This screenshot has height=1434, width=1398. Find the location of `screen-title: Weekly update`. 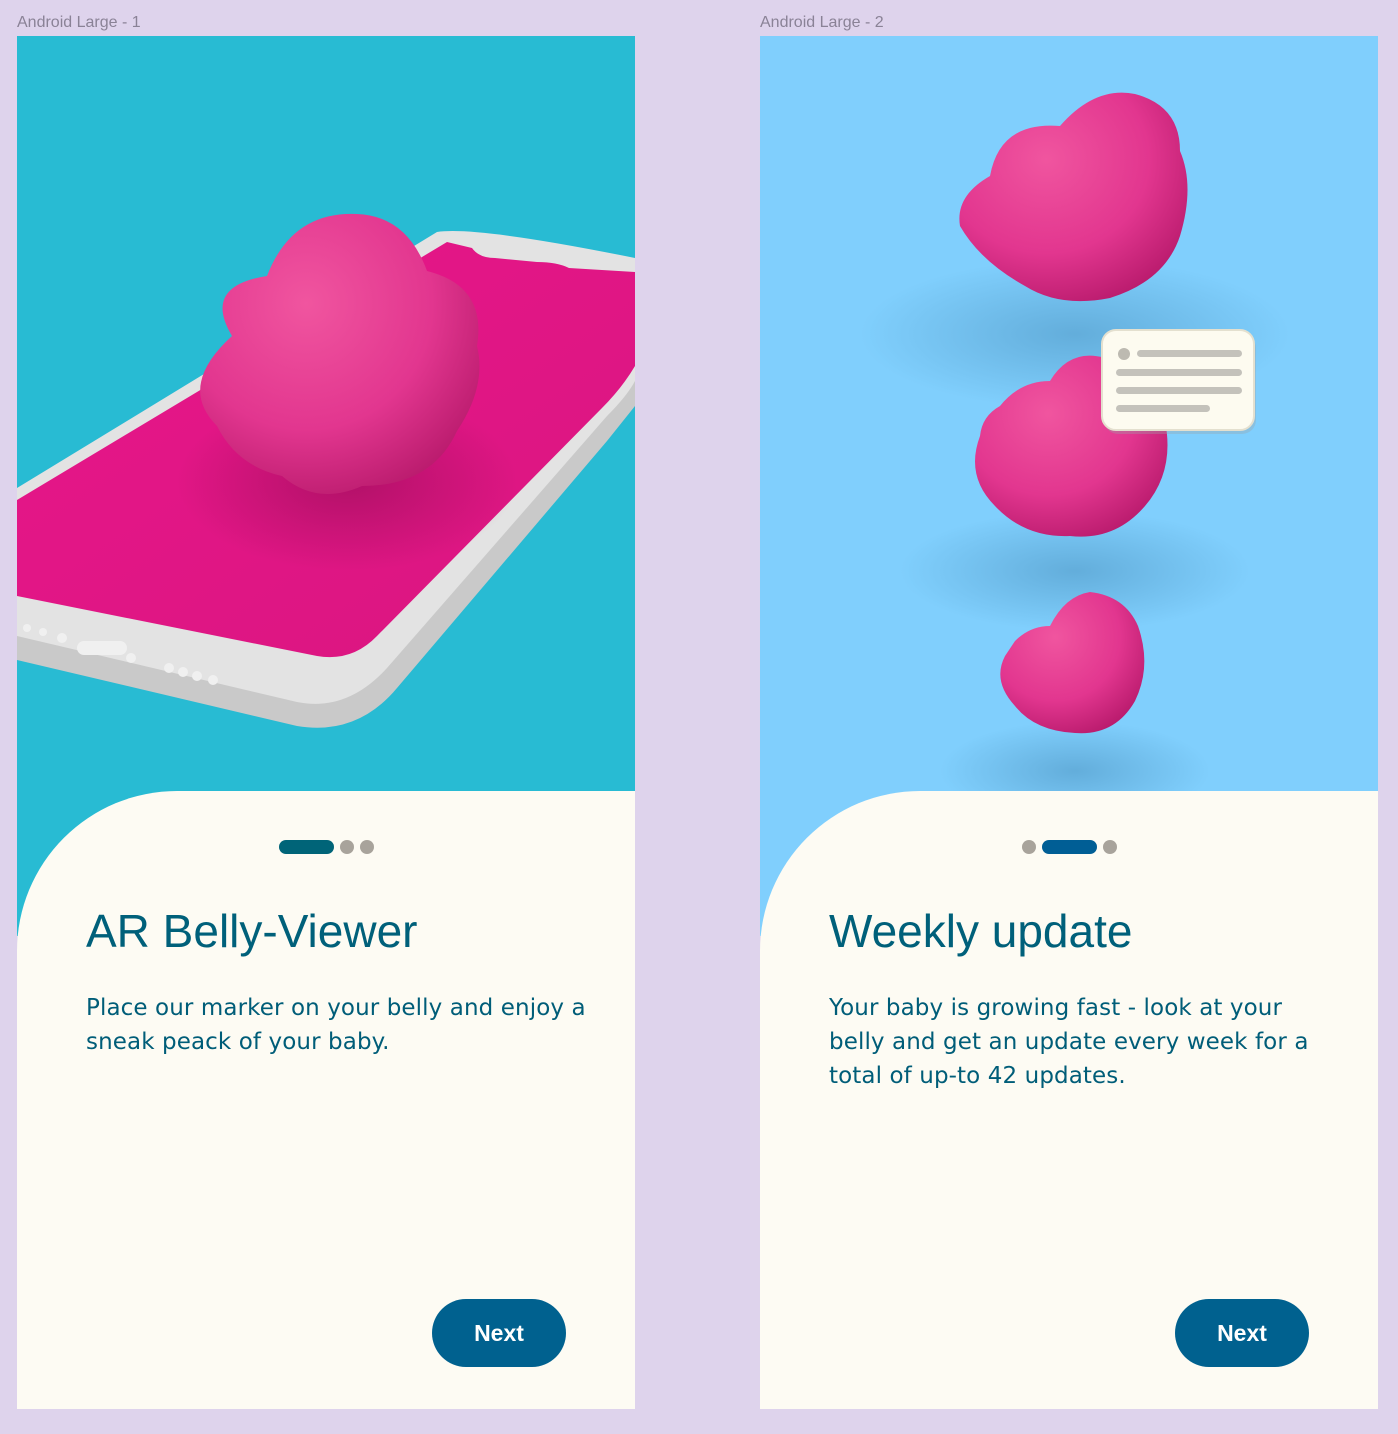

screen-title: Weekly update is located at coordinates (981, 931).